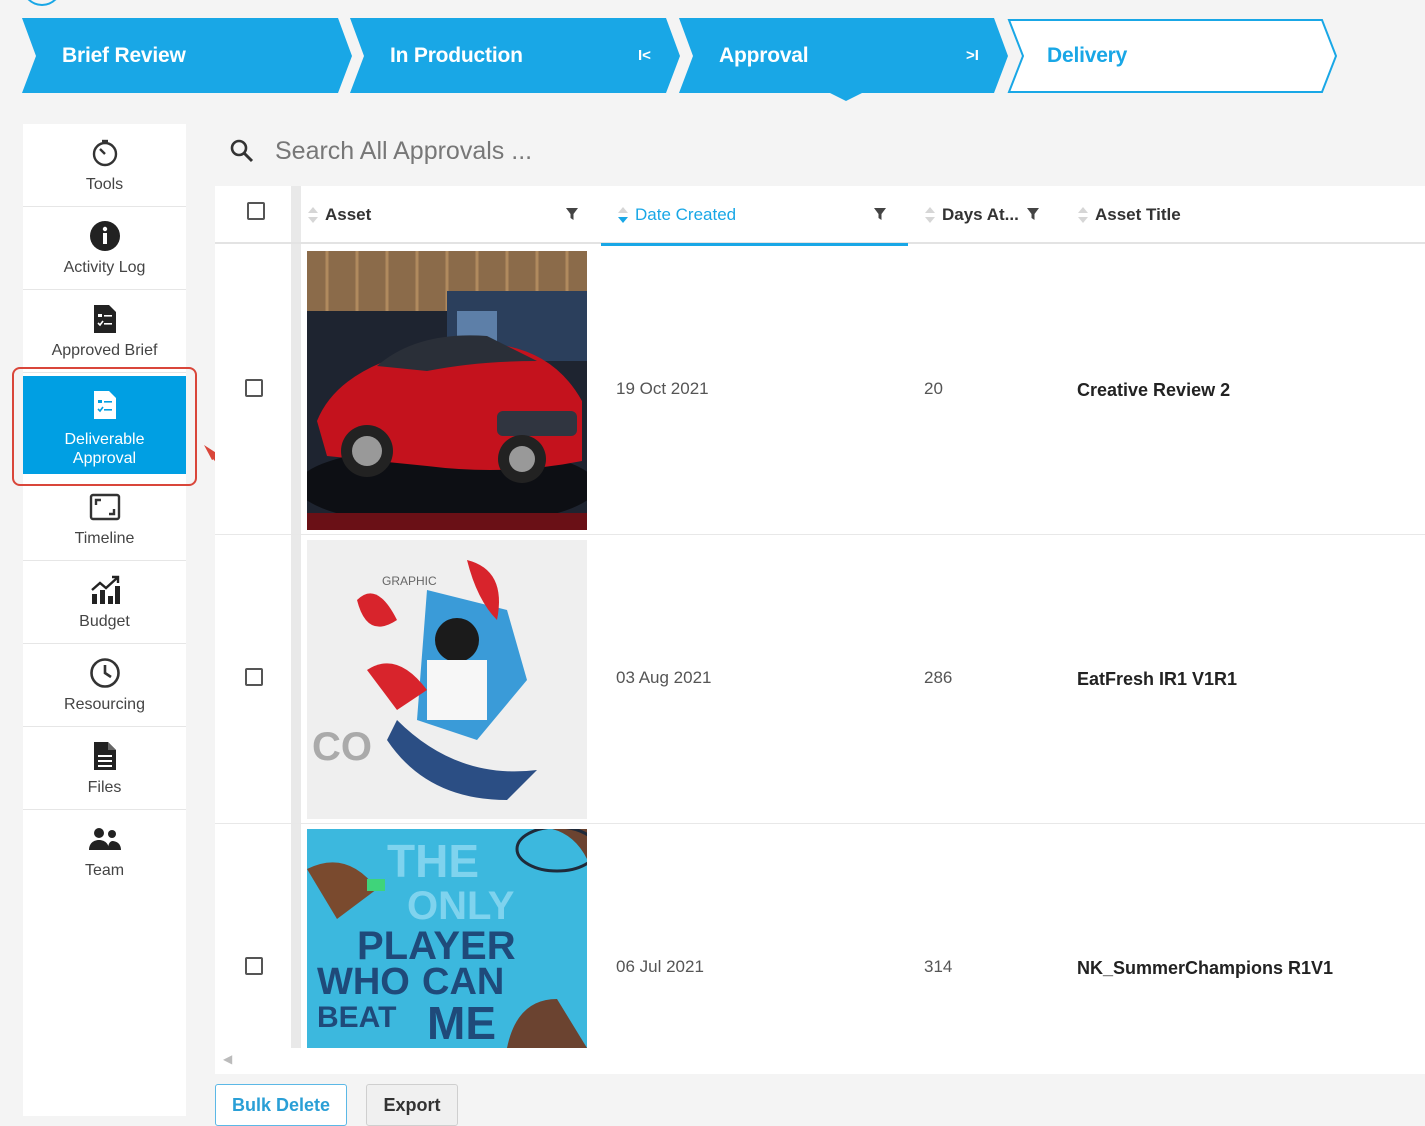  Describe the element at coordinates (104, 153) in the screenshot. I see `timer-icon` at that location.